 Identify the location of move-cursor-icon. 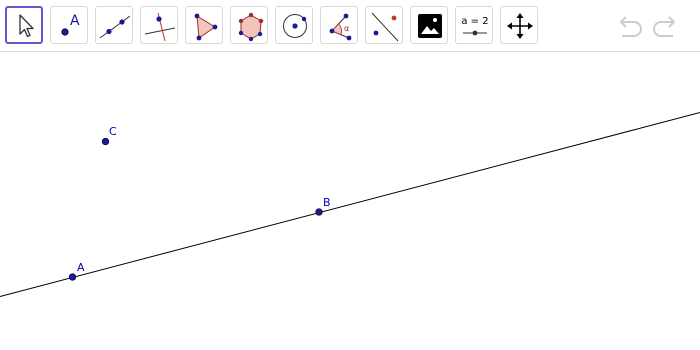
(26, 26).